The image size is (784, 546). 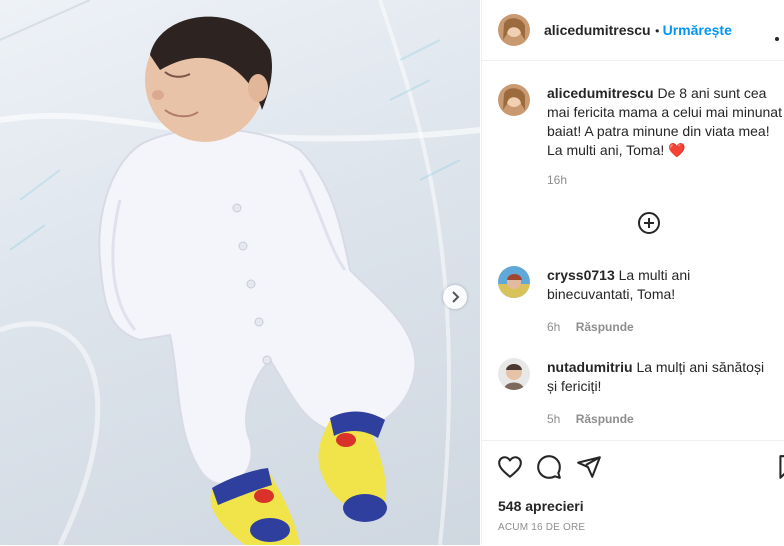 I want to click on save-button, so click(x=779, y=467).